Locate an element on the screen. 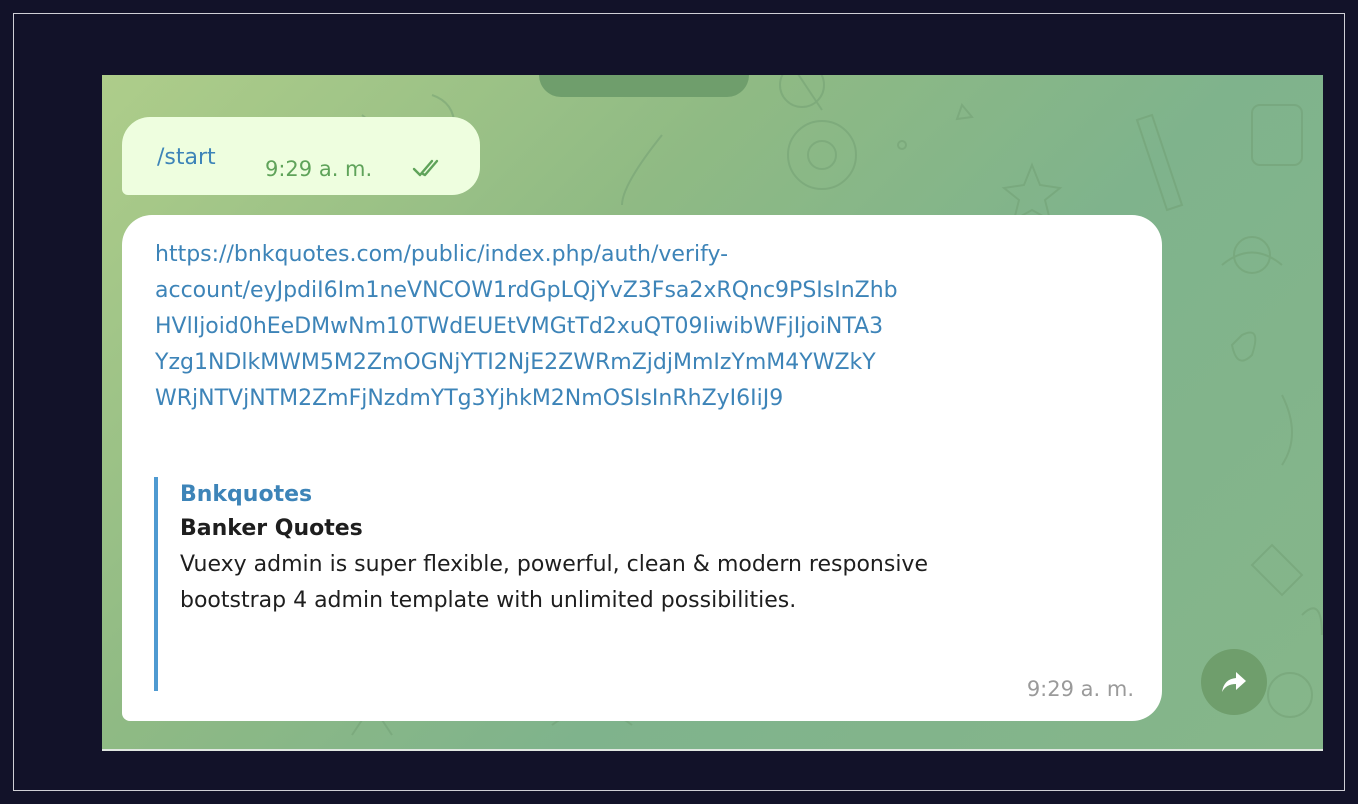 The height and width of the screenshot is (804, 1358). preview-site-name: Bnkquotes is located at coordinates (246, 494).